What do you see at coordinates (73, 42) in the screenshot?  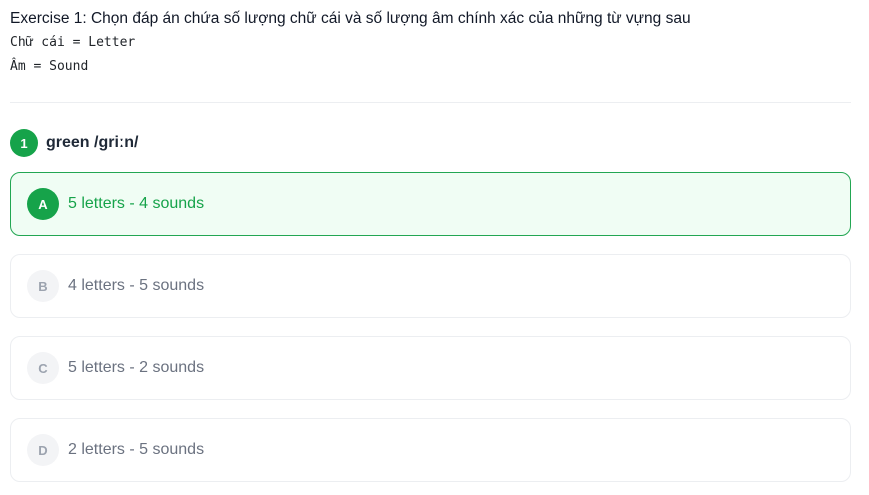 I see `note-line-letter: Chữ cái = Letter` at bounding box center [73, 42].